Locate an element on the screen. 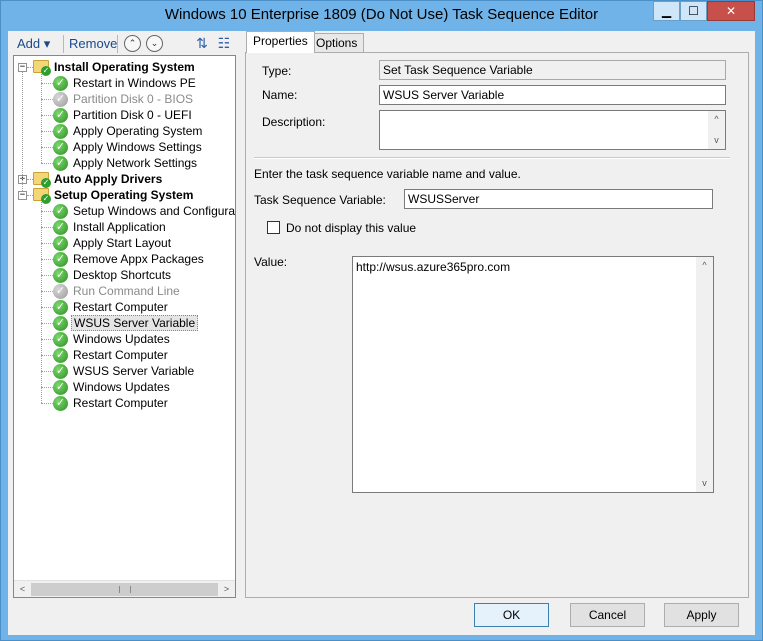  tree-step-node: ✓ Restart in Windows PE is located at coordinates (124, 83).